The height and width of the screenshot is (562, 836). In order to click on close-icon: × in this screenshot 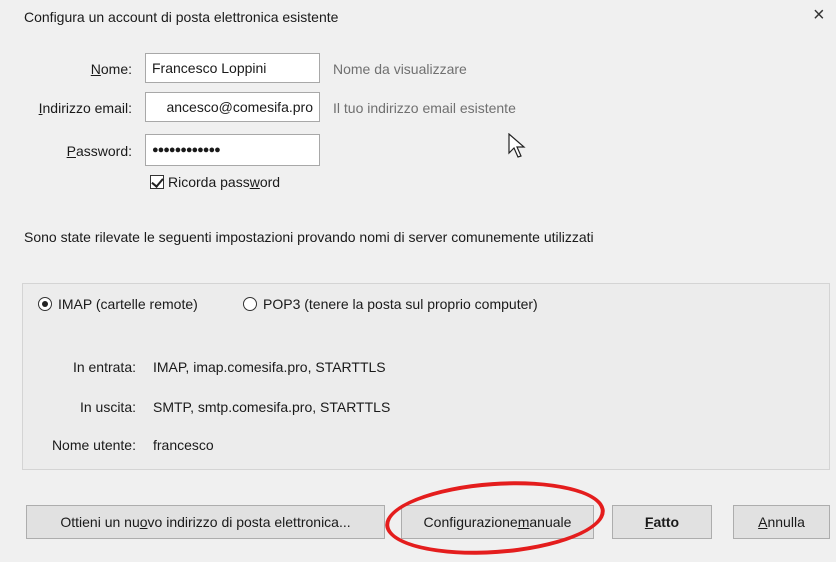, I will do `click(819, 15)`.